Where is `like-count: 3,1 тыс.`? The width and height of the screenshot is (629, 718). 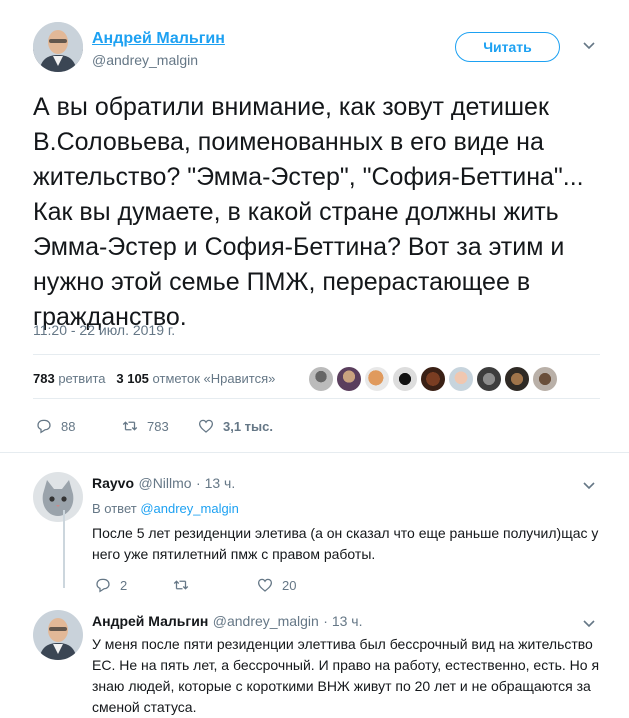 like-count: 3,1 тыс. is located at coordinates (248, 426).